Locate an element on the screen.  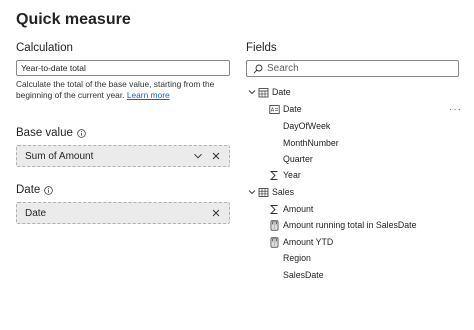
tree-field-amount: Amount is located at coordinates (291, 209).